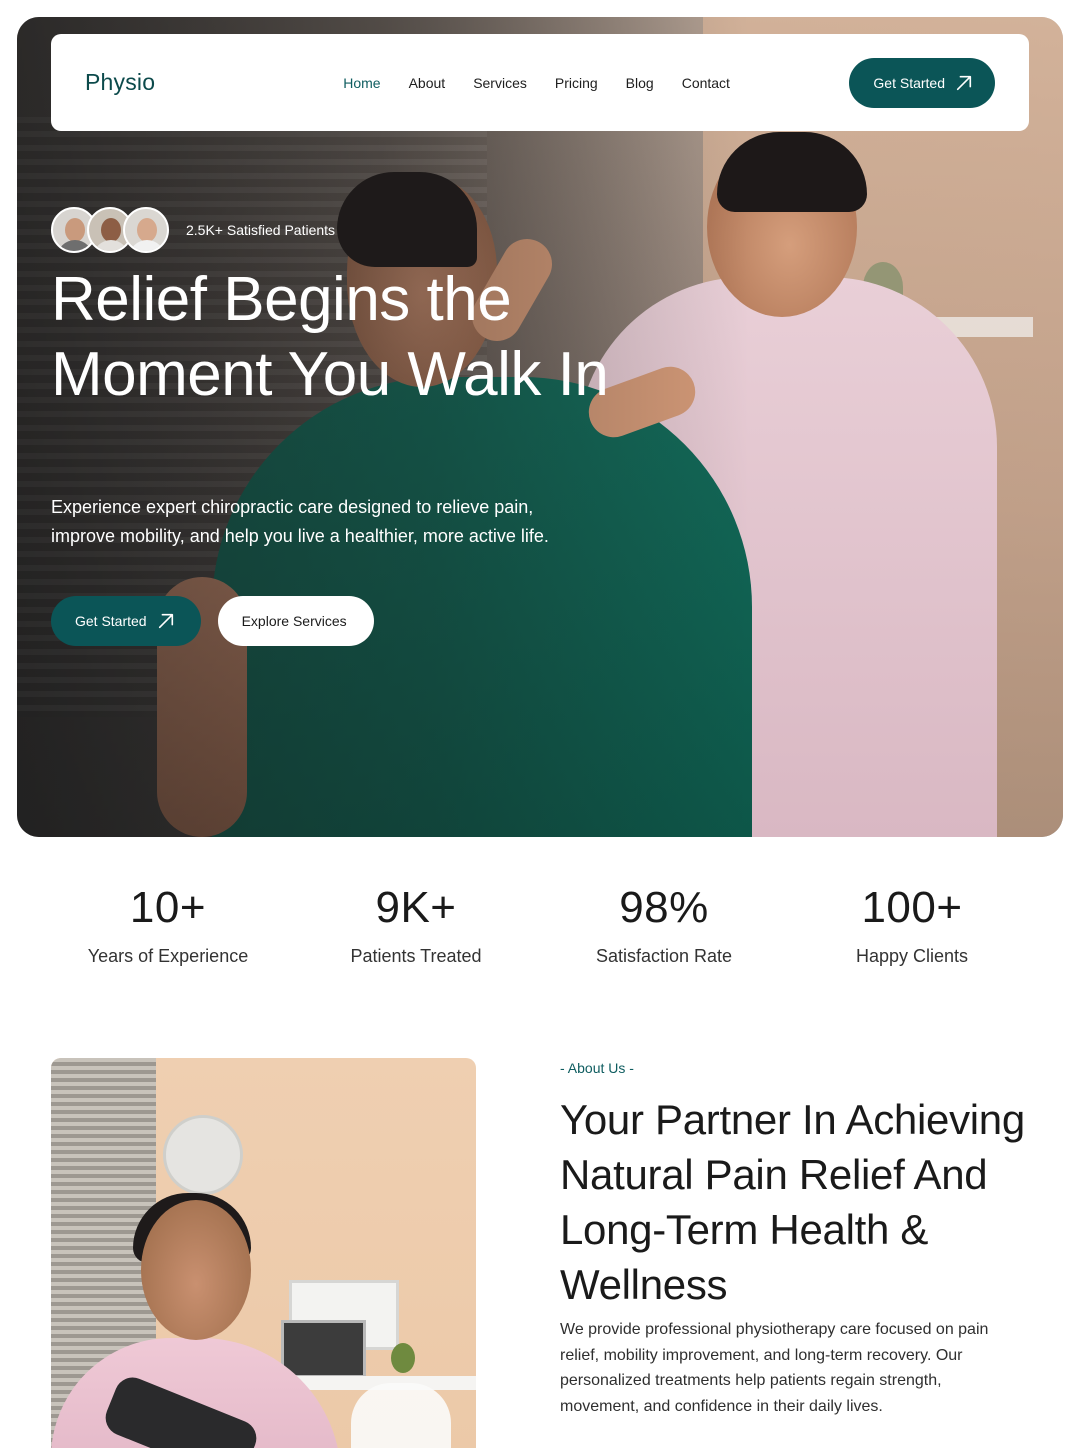 The image size is (1080, 1448). What do you see at coordinates (664, 907) in the screenshot?
I see `stat-value: 98%` at bounding box center [664, 907].